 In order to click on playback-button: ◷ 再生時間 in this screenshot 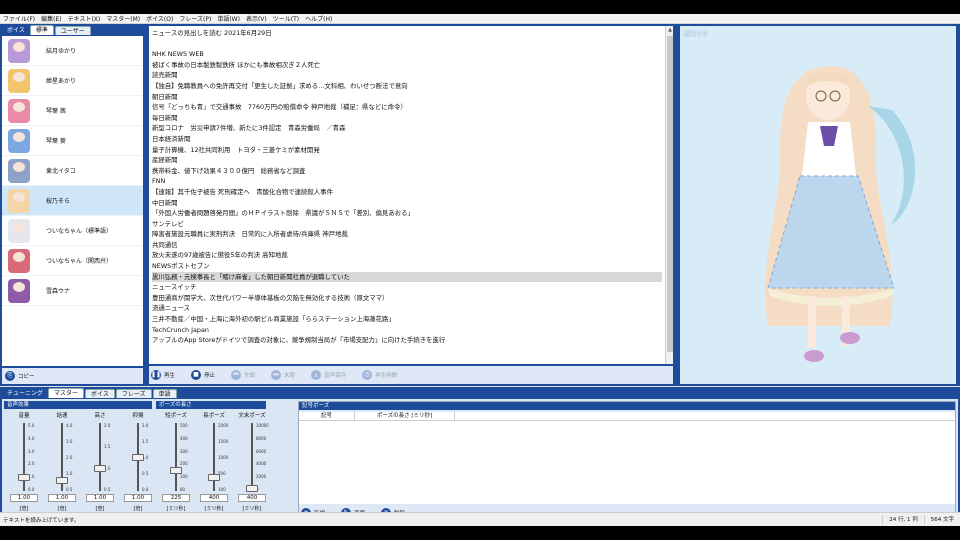, I will do `click(379, 375)`.